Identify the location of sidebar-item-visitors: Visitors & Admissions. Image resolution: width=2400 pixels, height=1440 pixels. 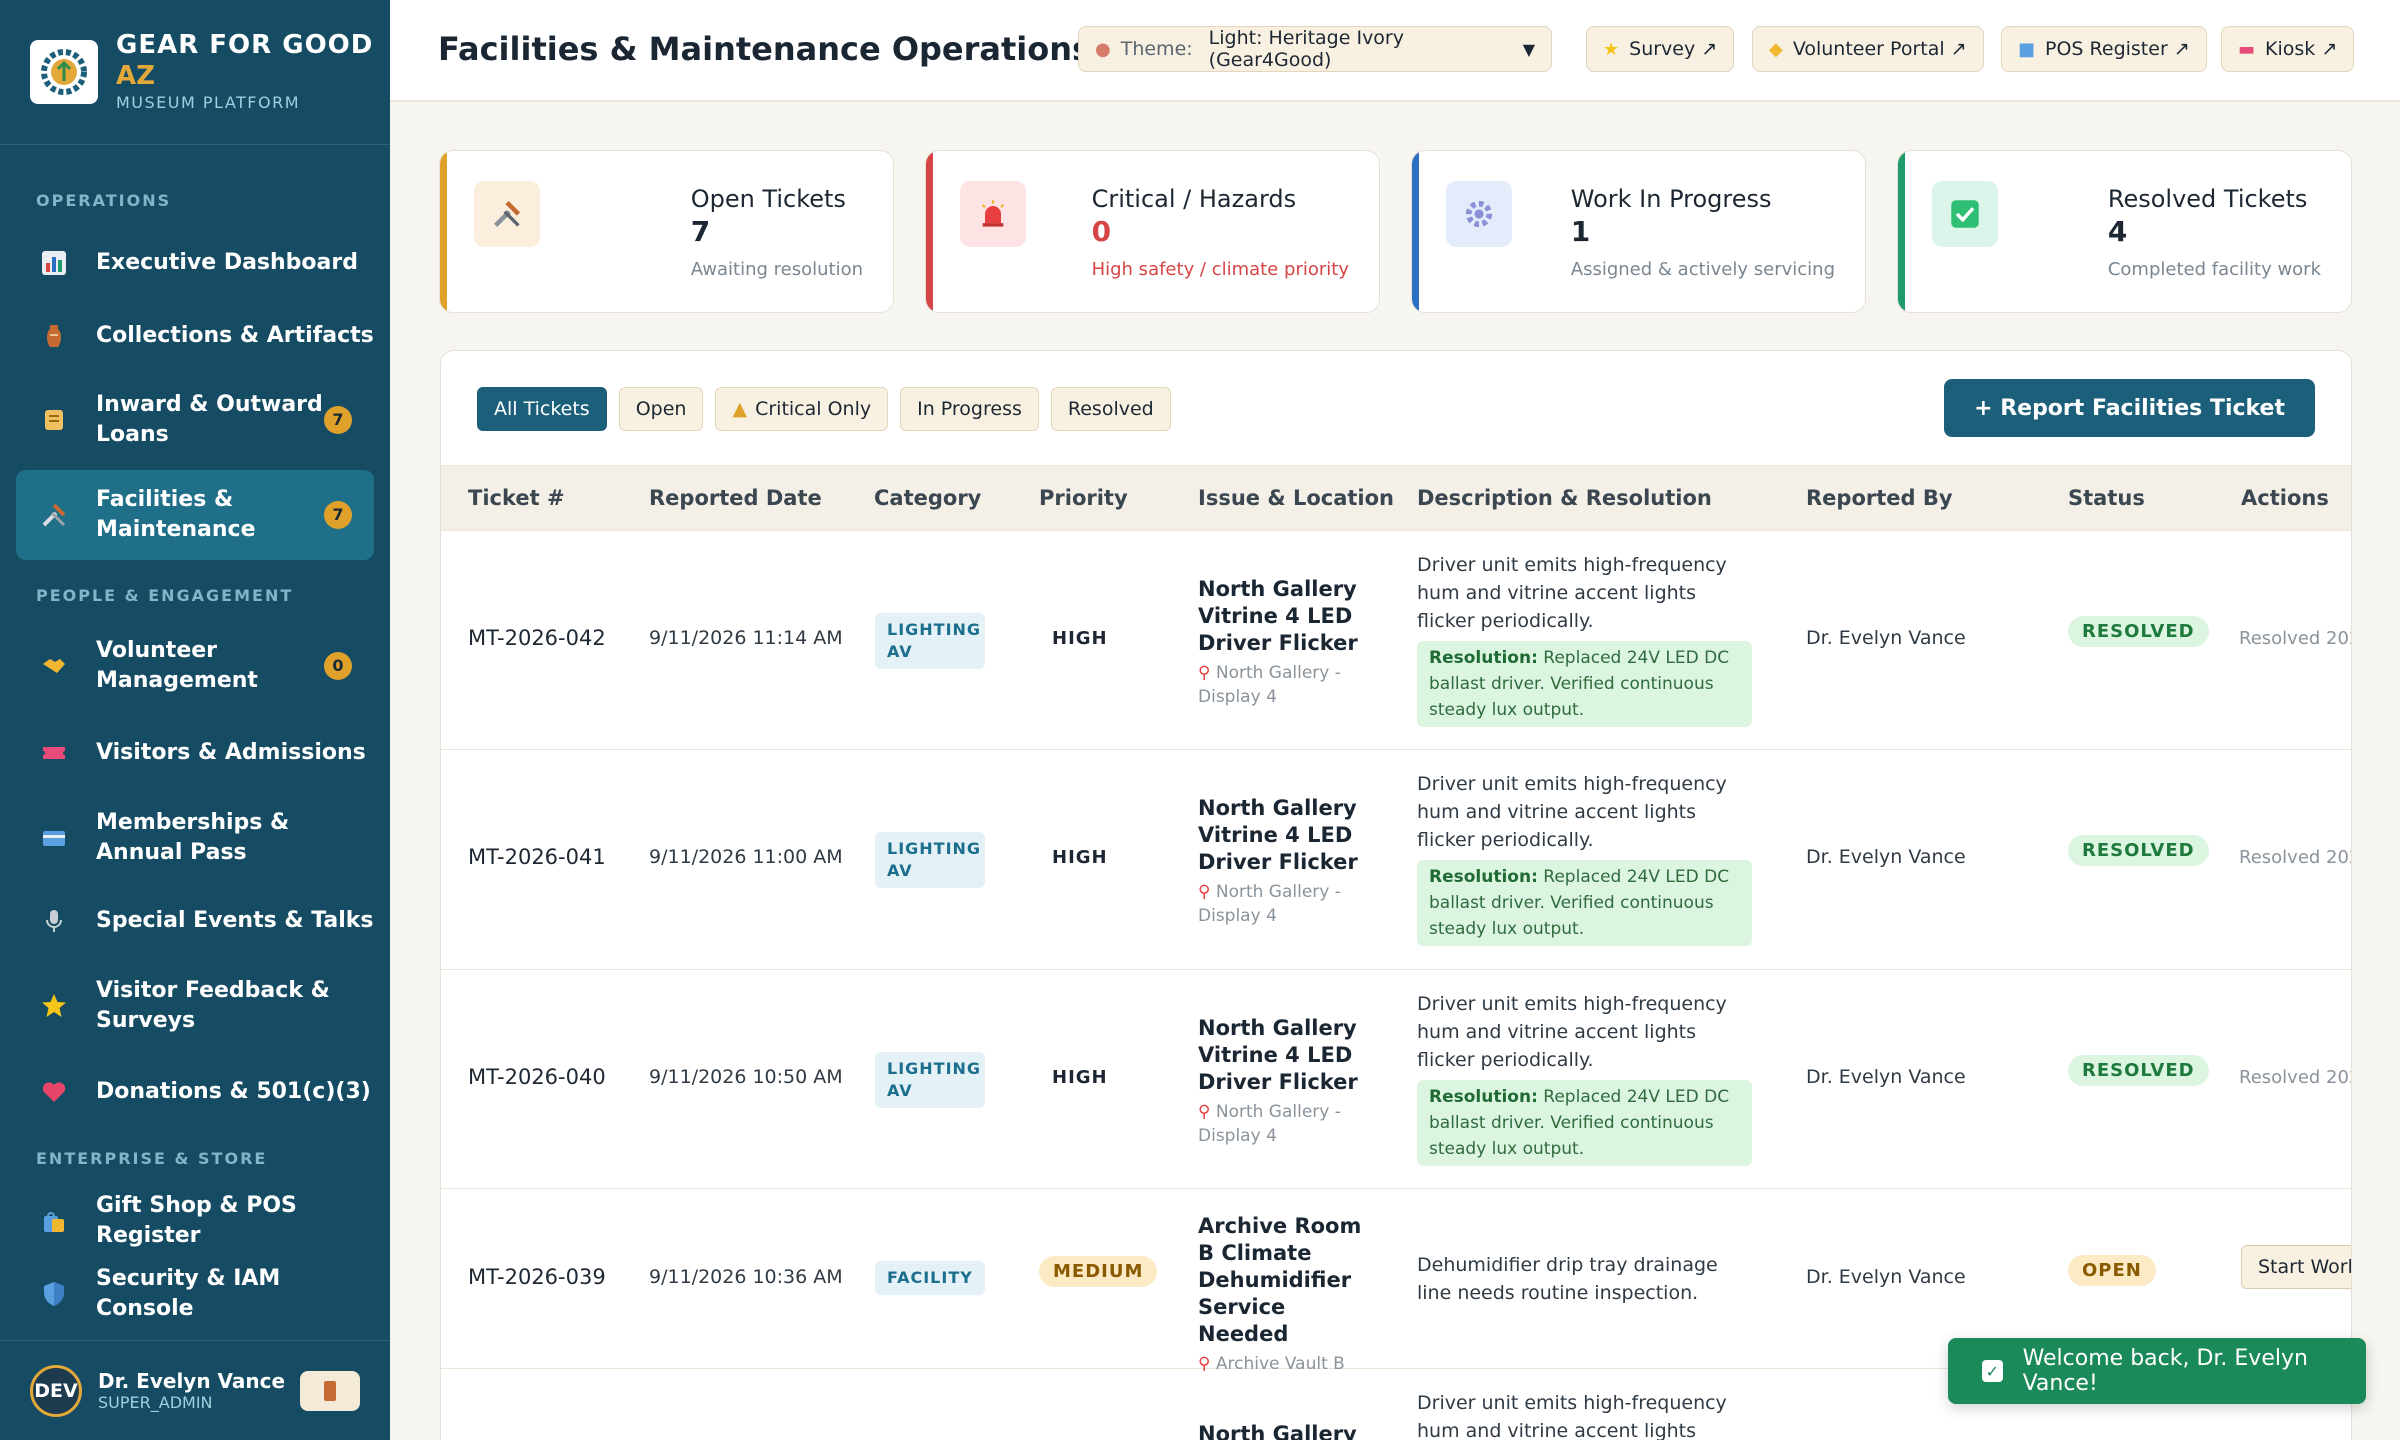
(195, 753).